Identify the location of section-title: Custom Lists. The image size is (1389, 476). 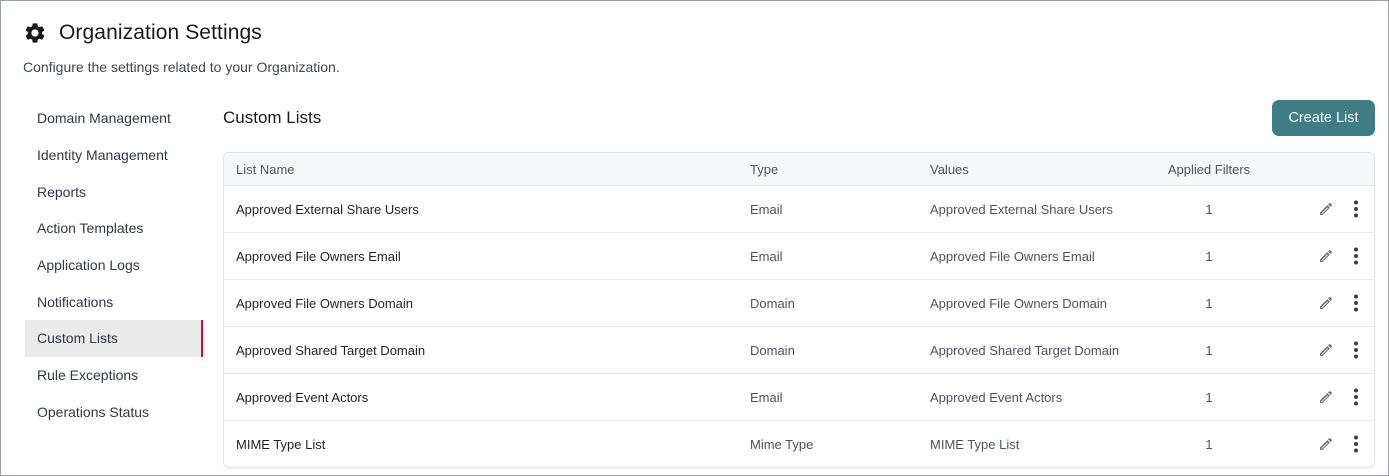
(272, 117).